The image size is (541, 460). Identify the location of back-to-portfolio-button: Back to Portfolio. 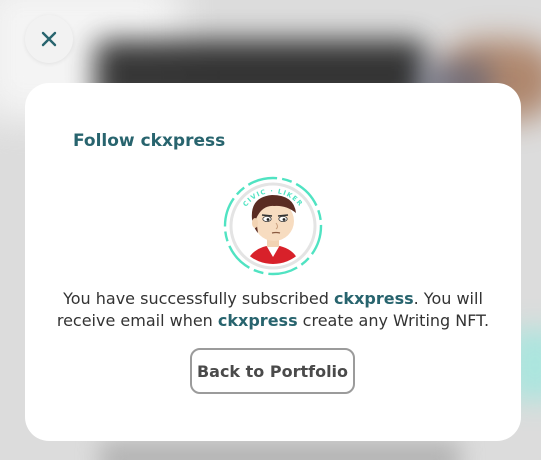
(272, 371).